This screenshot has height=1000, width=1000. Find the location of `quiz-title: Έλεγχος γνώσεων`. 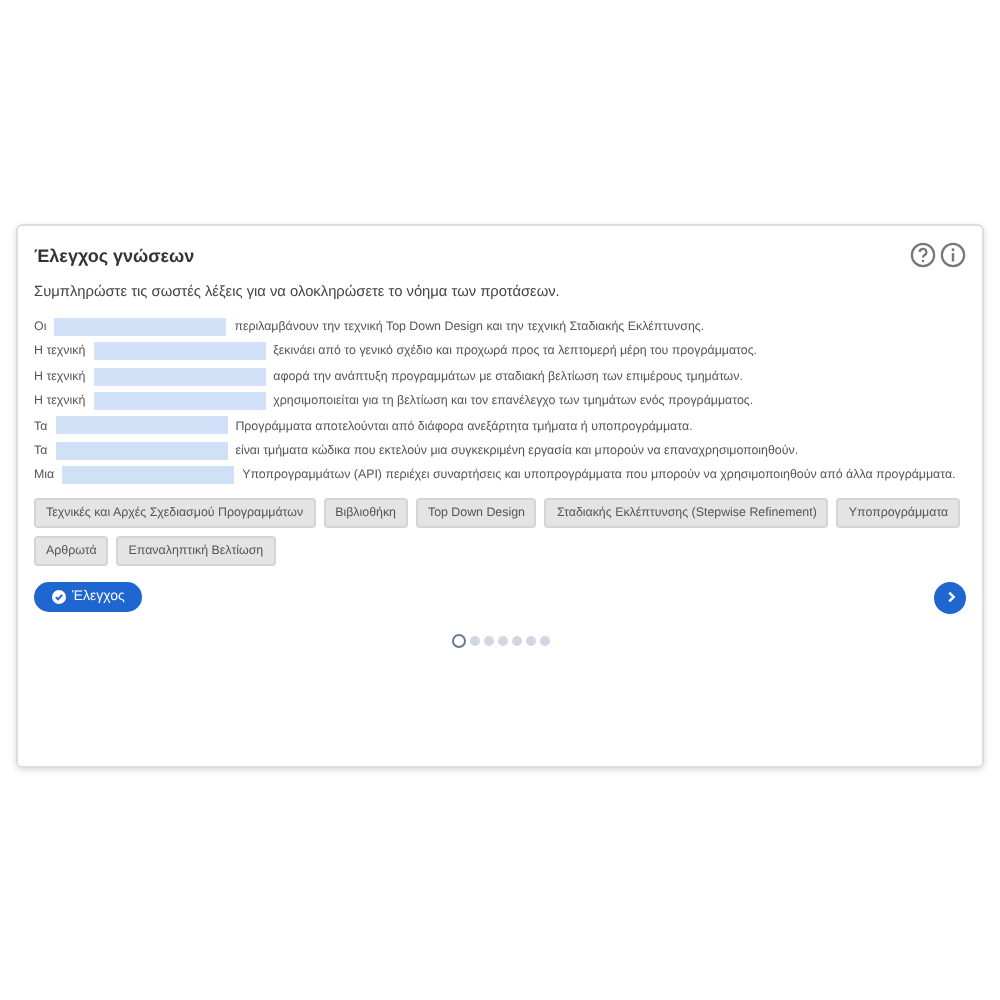

quiz-title: Έλεγχος γνώσεων is located at coordinates (114, 255).